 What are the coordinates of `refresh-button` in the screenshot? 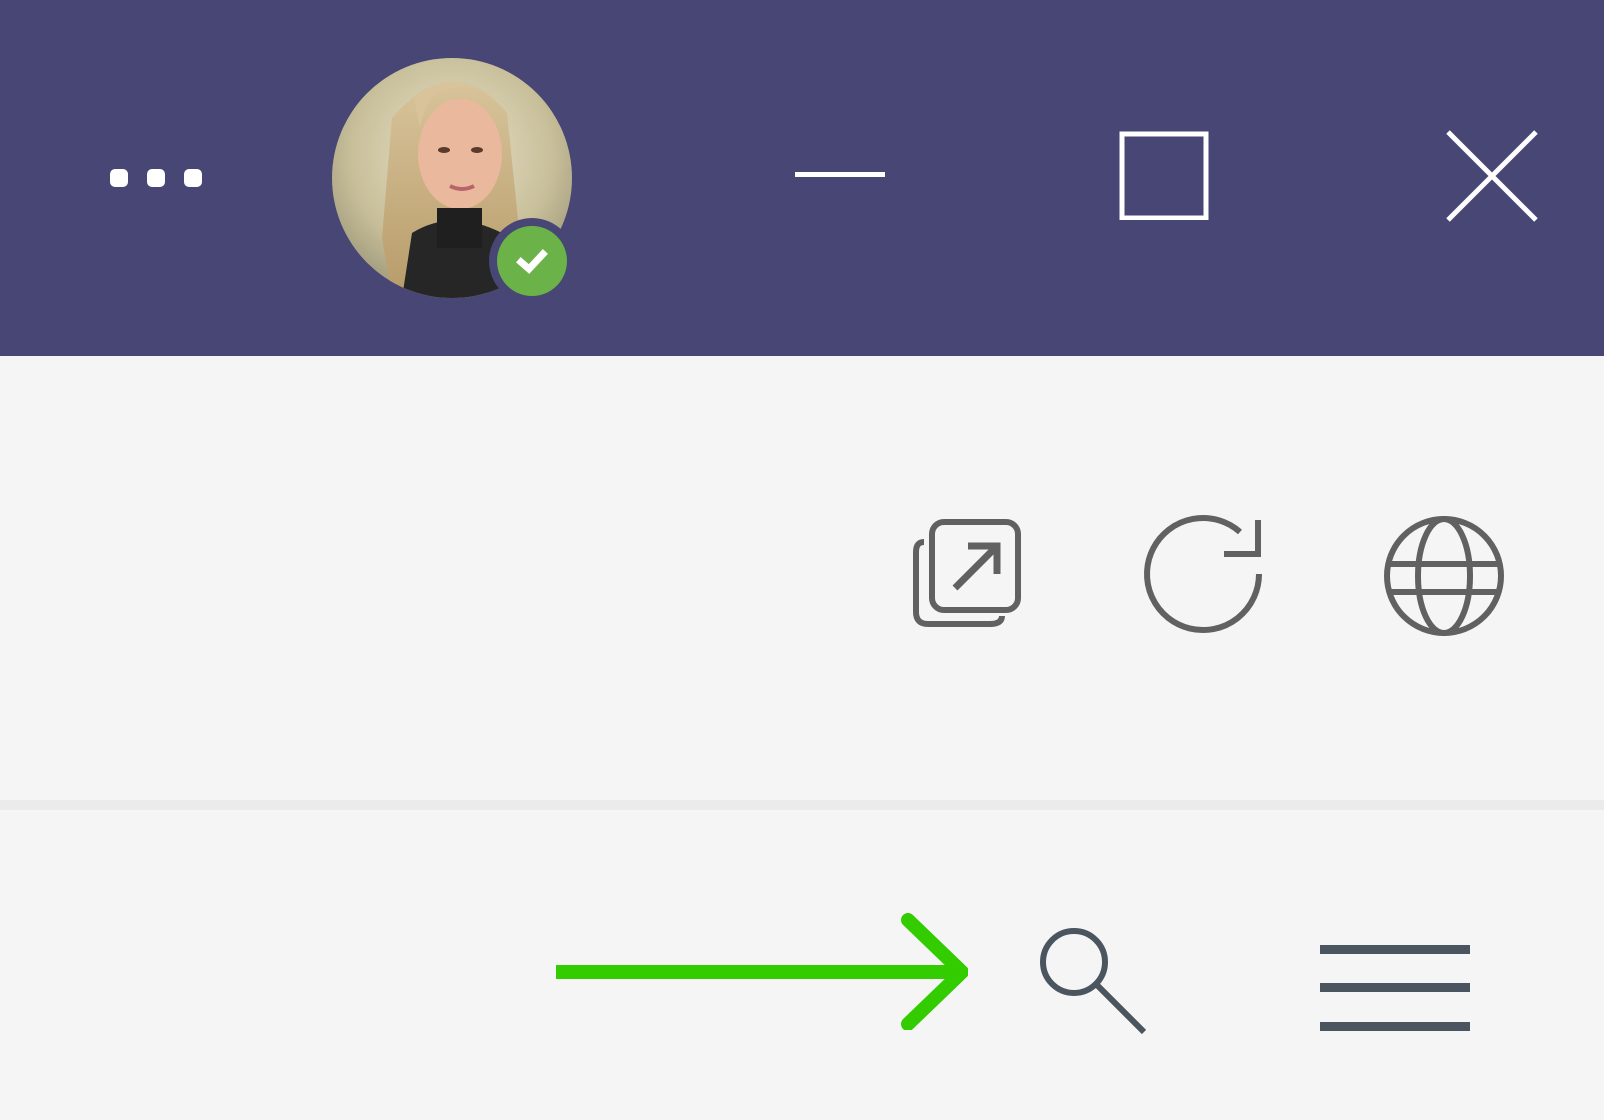 It's located at (1205, 577).